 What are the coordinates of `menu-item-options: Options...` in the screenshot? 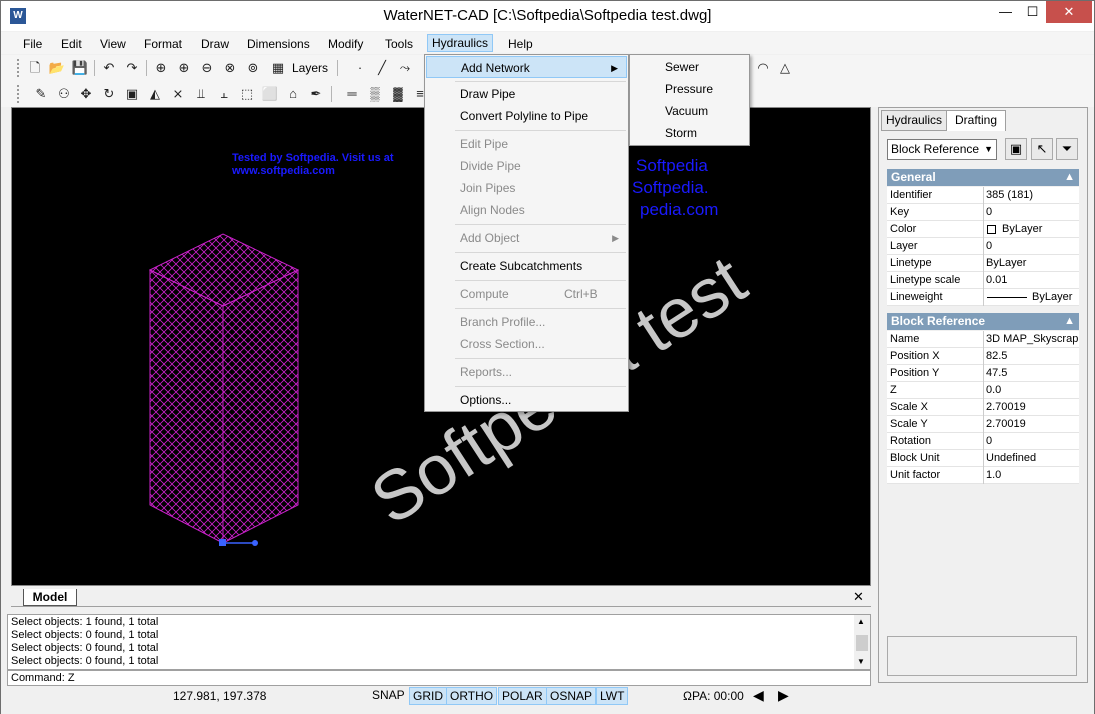 It's located at (526, 400).